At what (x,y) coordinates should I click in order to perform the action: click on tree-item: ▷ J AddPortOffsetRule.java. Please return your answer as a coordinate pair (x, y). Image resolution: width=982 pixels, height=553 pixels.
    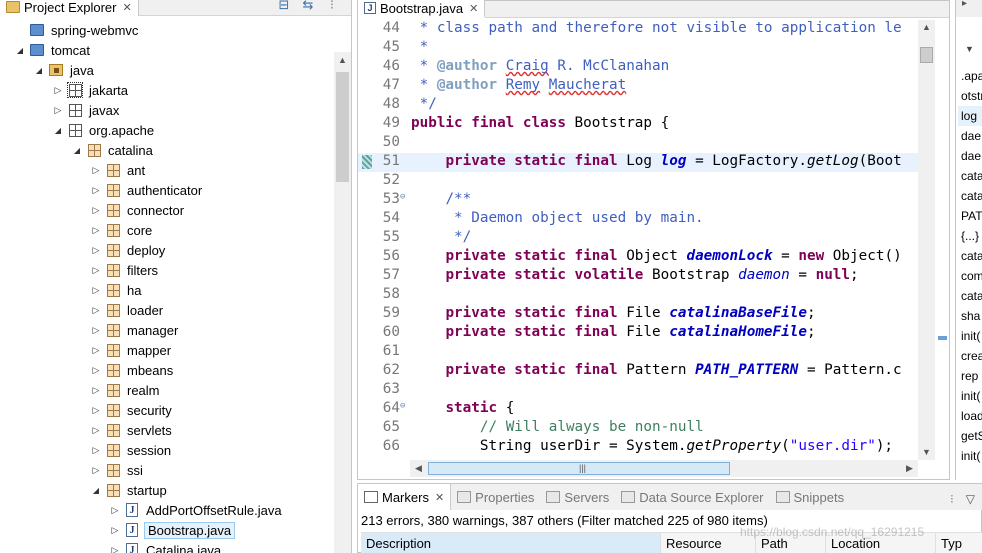
    Looking at the image, I should click on (196, 510).